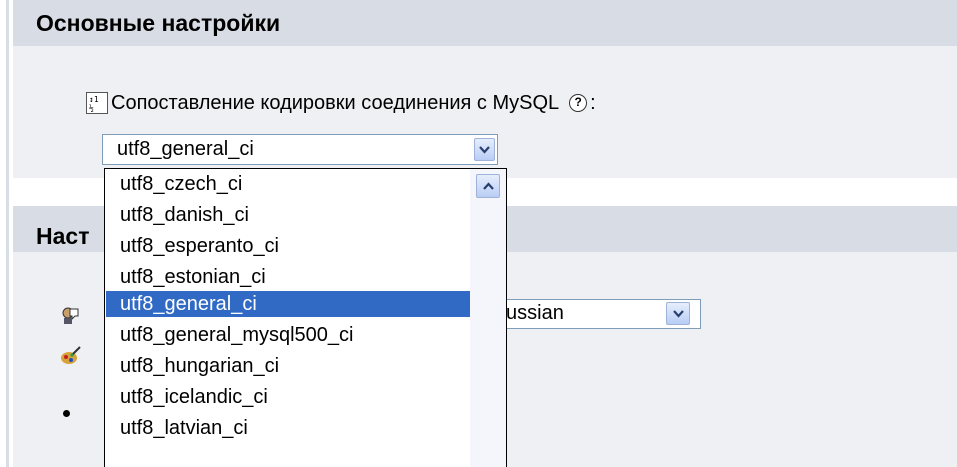  Describe the element at coordinates (488, 318) in the screenshot. I see `list-scrollbar` at that location.